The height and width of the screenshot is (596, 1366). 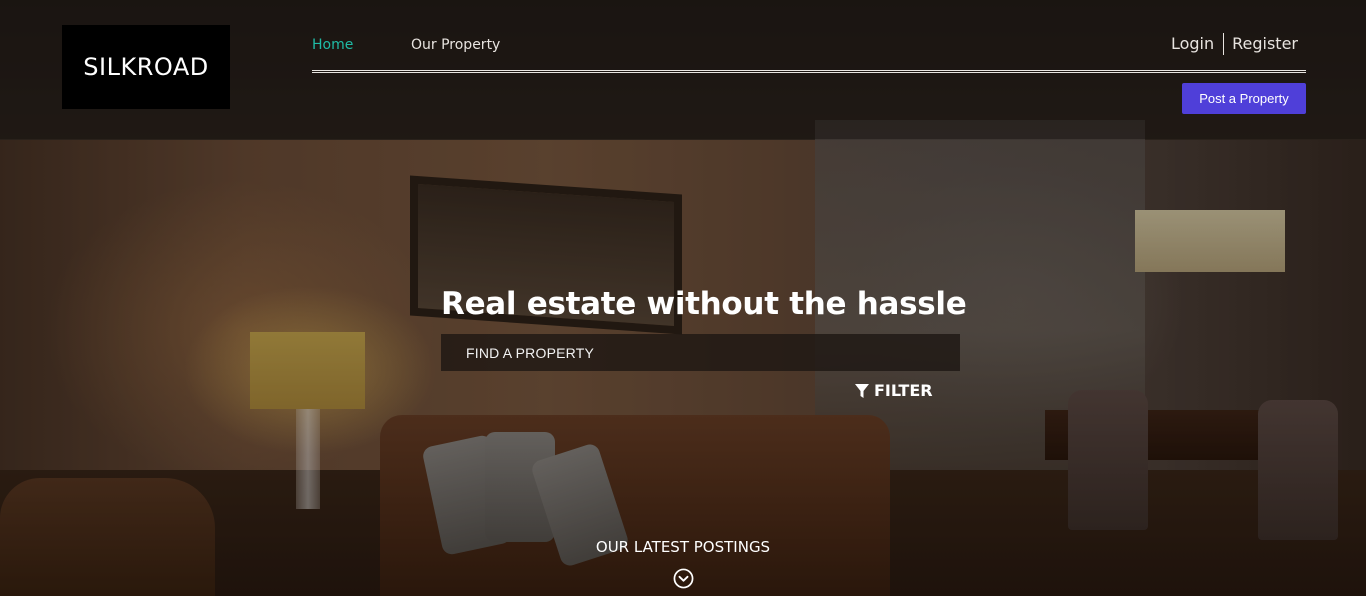 I want to click on nav-divider, so click(x=809, y=71).